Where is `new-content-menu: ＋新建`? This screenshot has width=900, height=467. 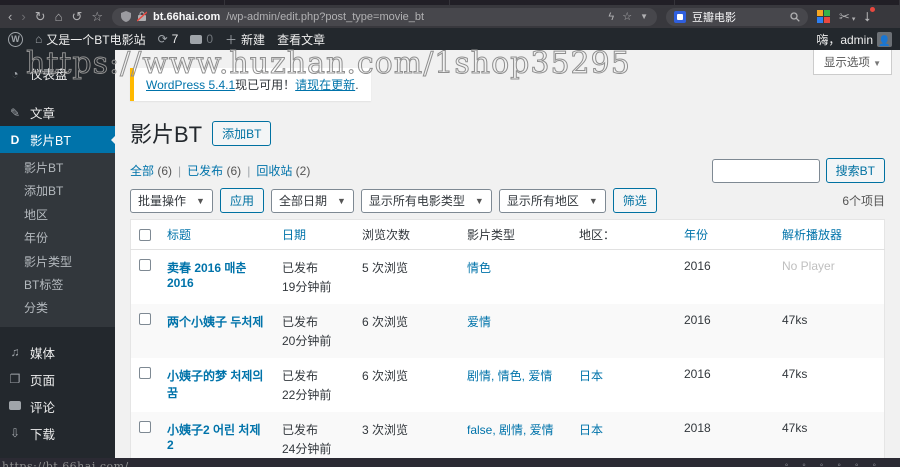
new-content-menu: ＋新建 is located at coordinates (245, 39).